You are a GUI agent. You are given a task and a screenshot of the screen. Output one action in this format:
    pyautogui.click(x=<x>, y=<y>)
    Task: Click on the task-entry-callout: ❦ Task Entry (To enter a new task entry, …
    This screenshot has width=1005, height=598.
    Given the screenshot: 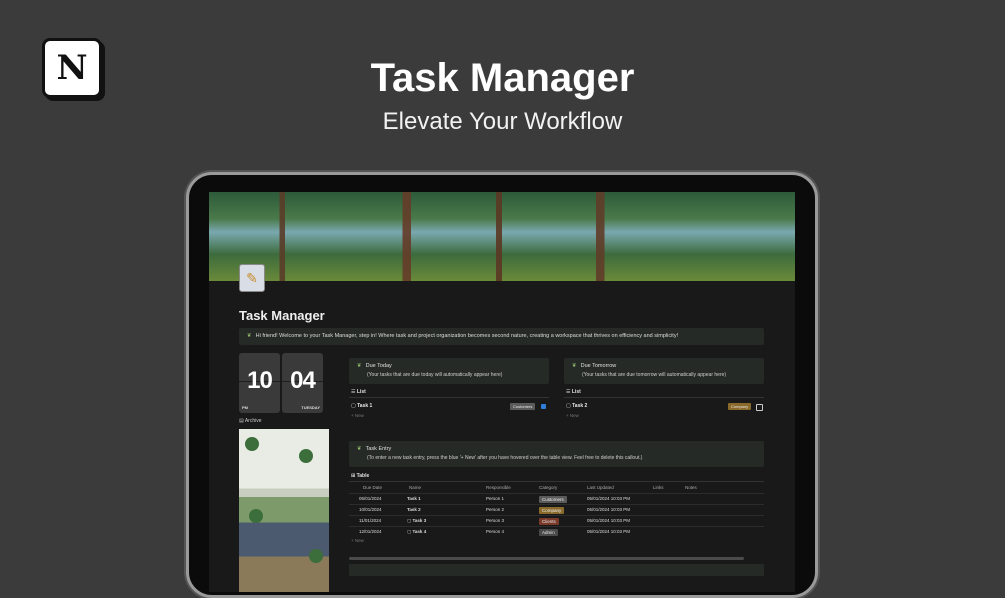 What is the action you would take?
    pyautogui.click(x=556, y=454)
    